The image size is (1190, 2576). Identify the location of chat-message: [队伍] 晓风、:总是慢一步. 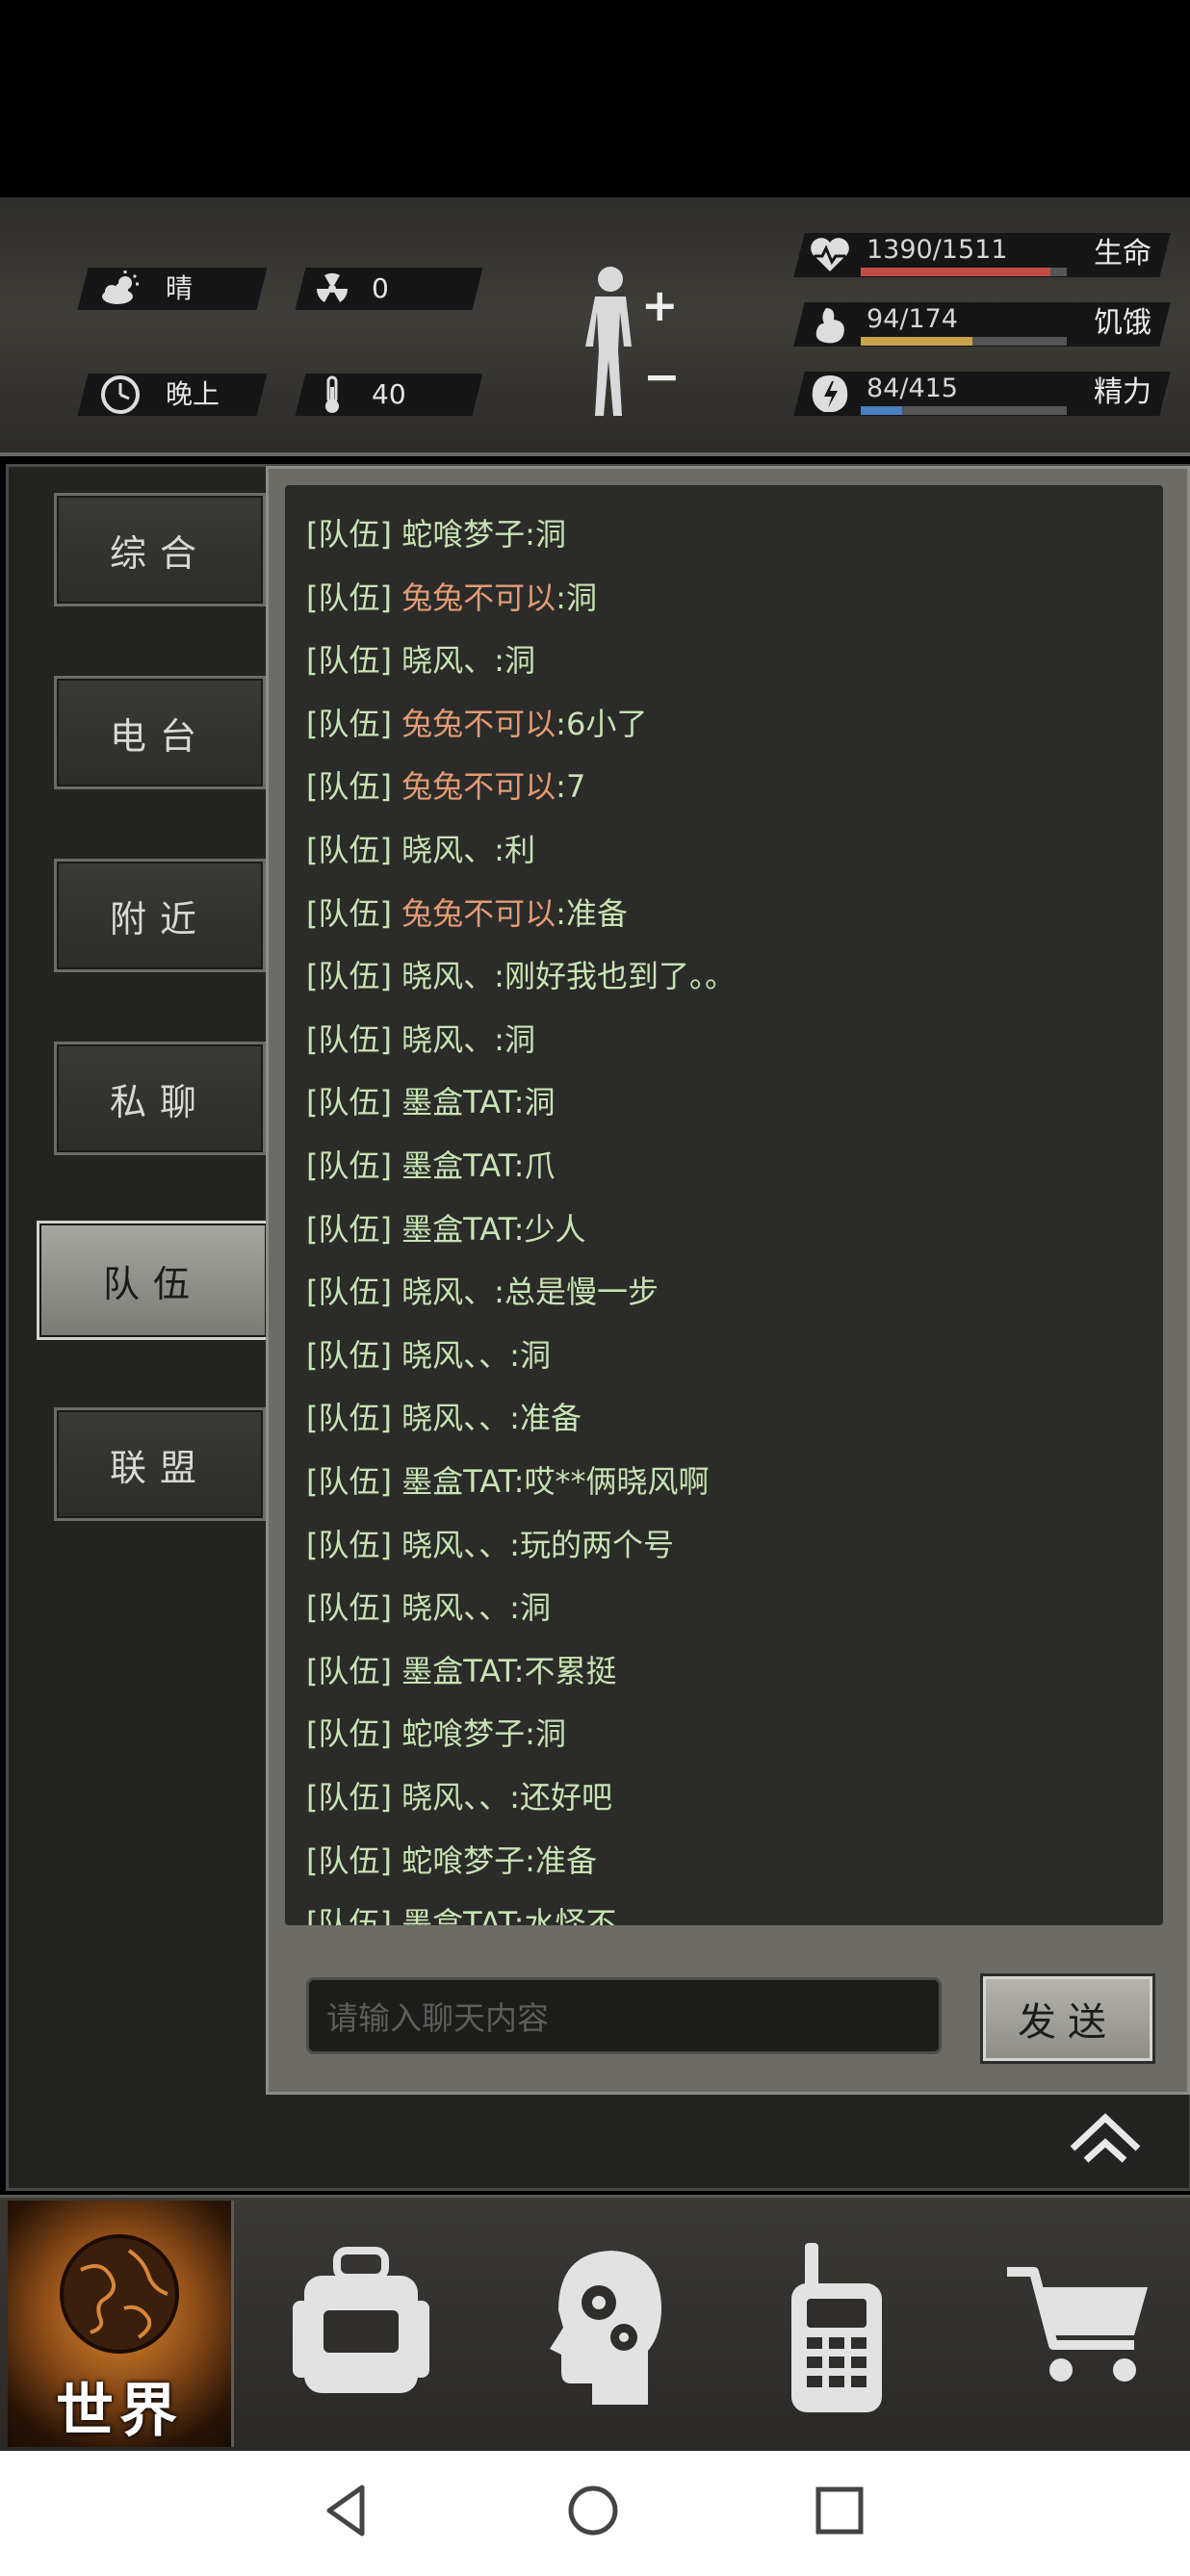
(483, 1290).